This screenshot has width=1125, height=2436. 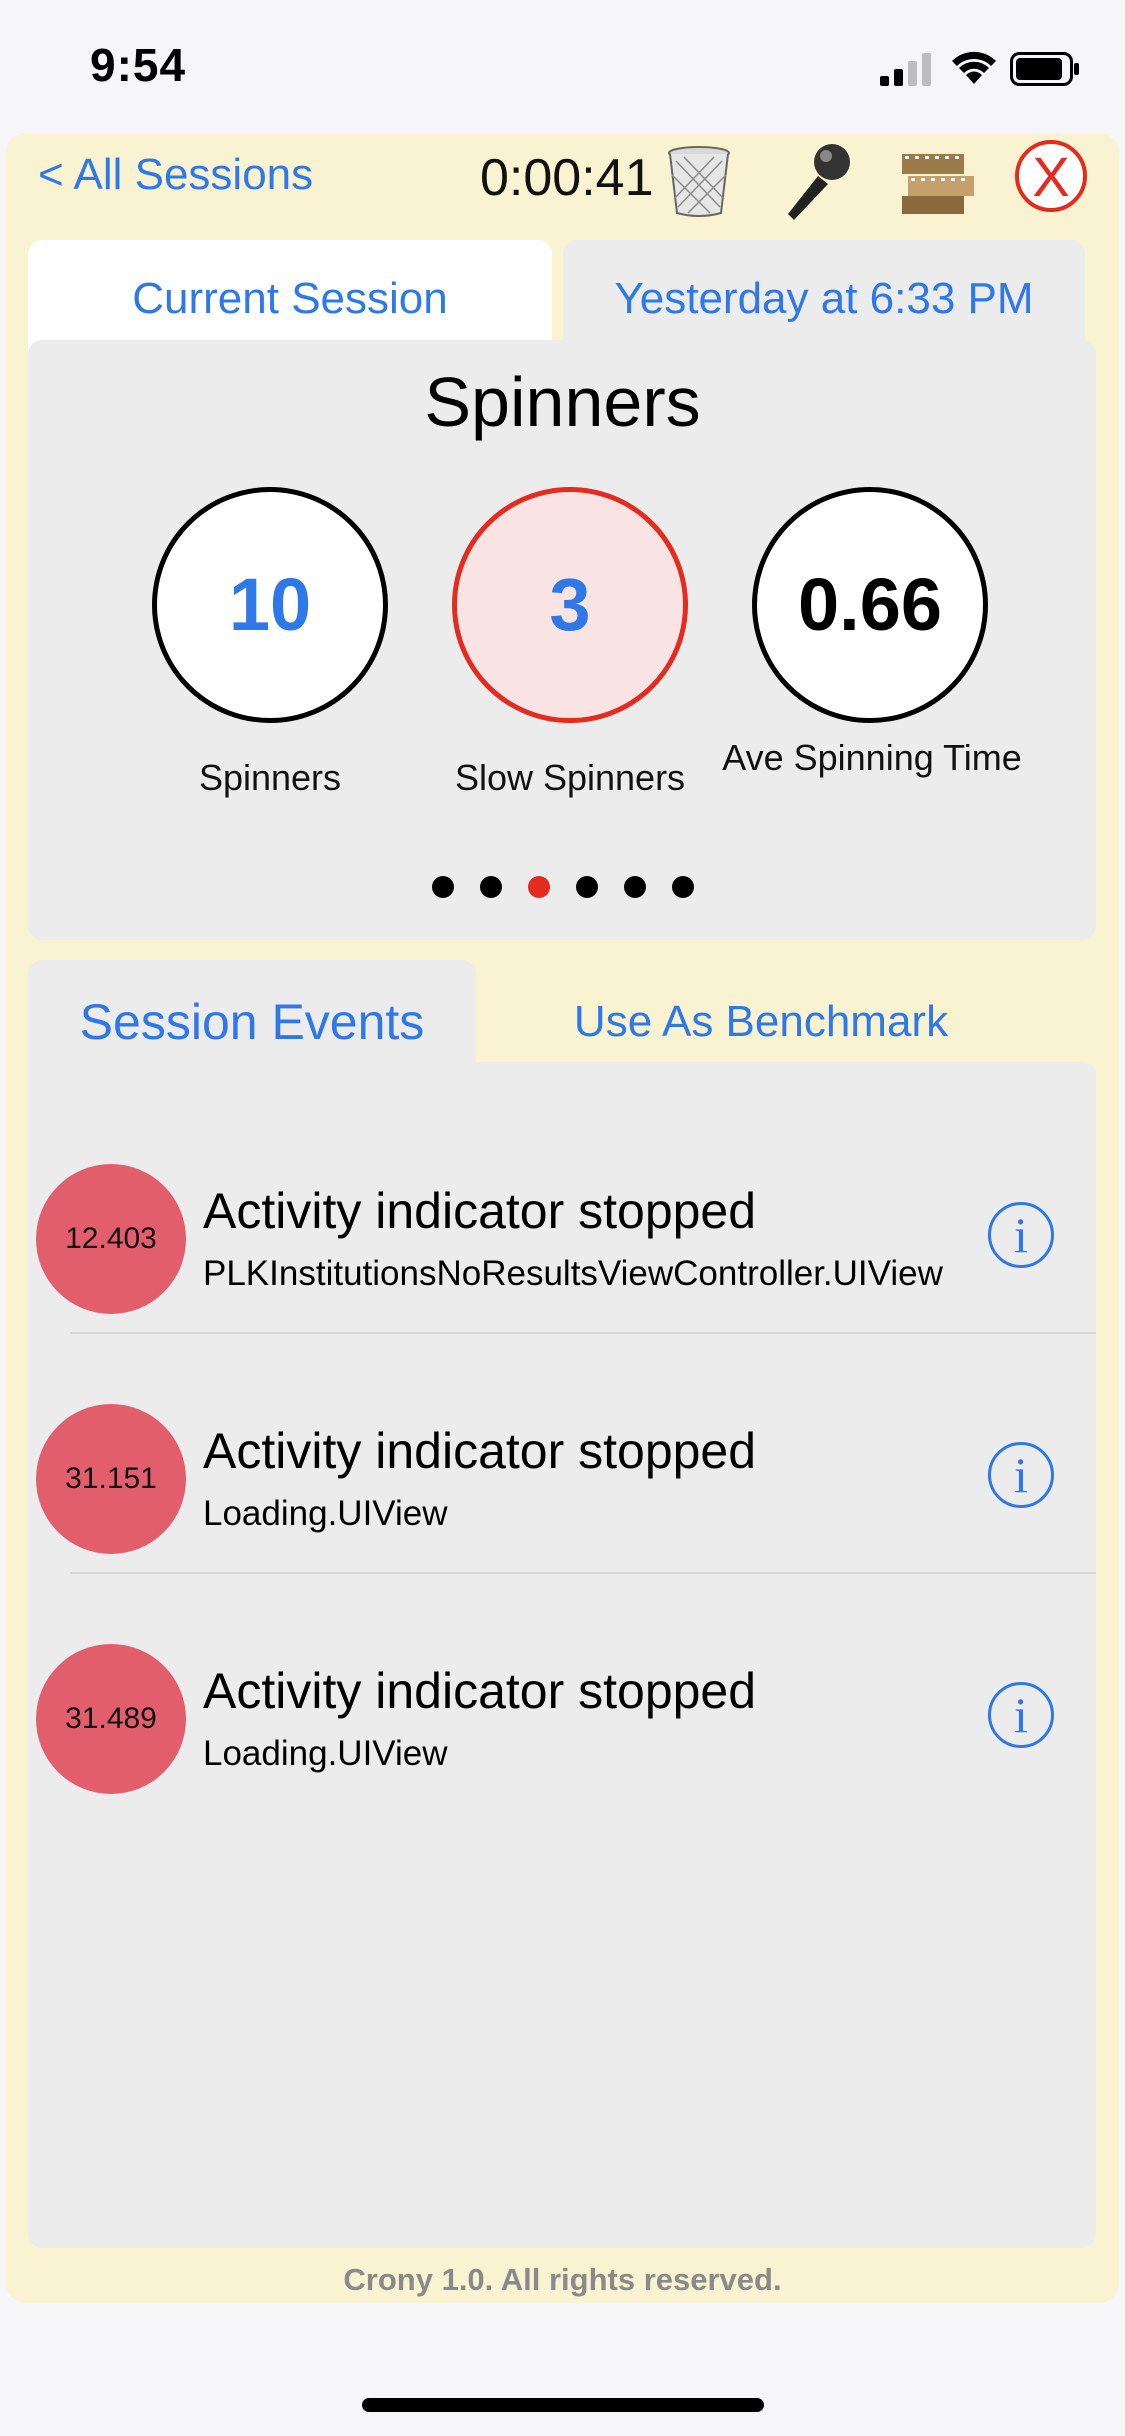 What do you see at coordinates (138, 65) in the screenshot?
I see `status-time: 9:54` at bounding box center [138, 65].